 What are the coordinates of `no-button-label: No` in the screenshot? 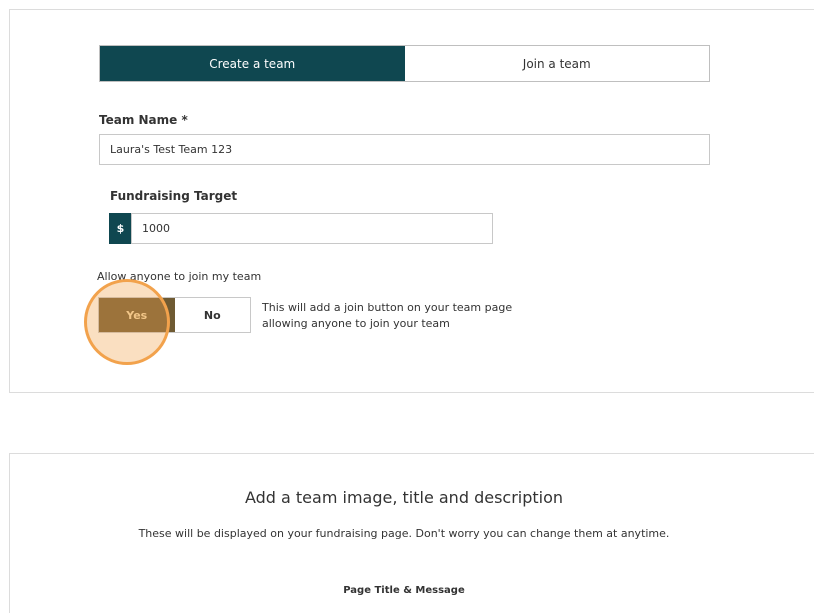 It's located at (212, 315).